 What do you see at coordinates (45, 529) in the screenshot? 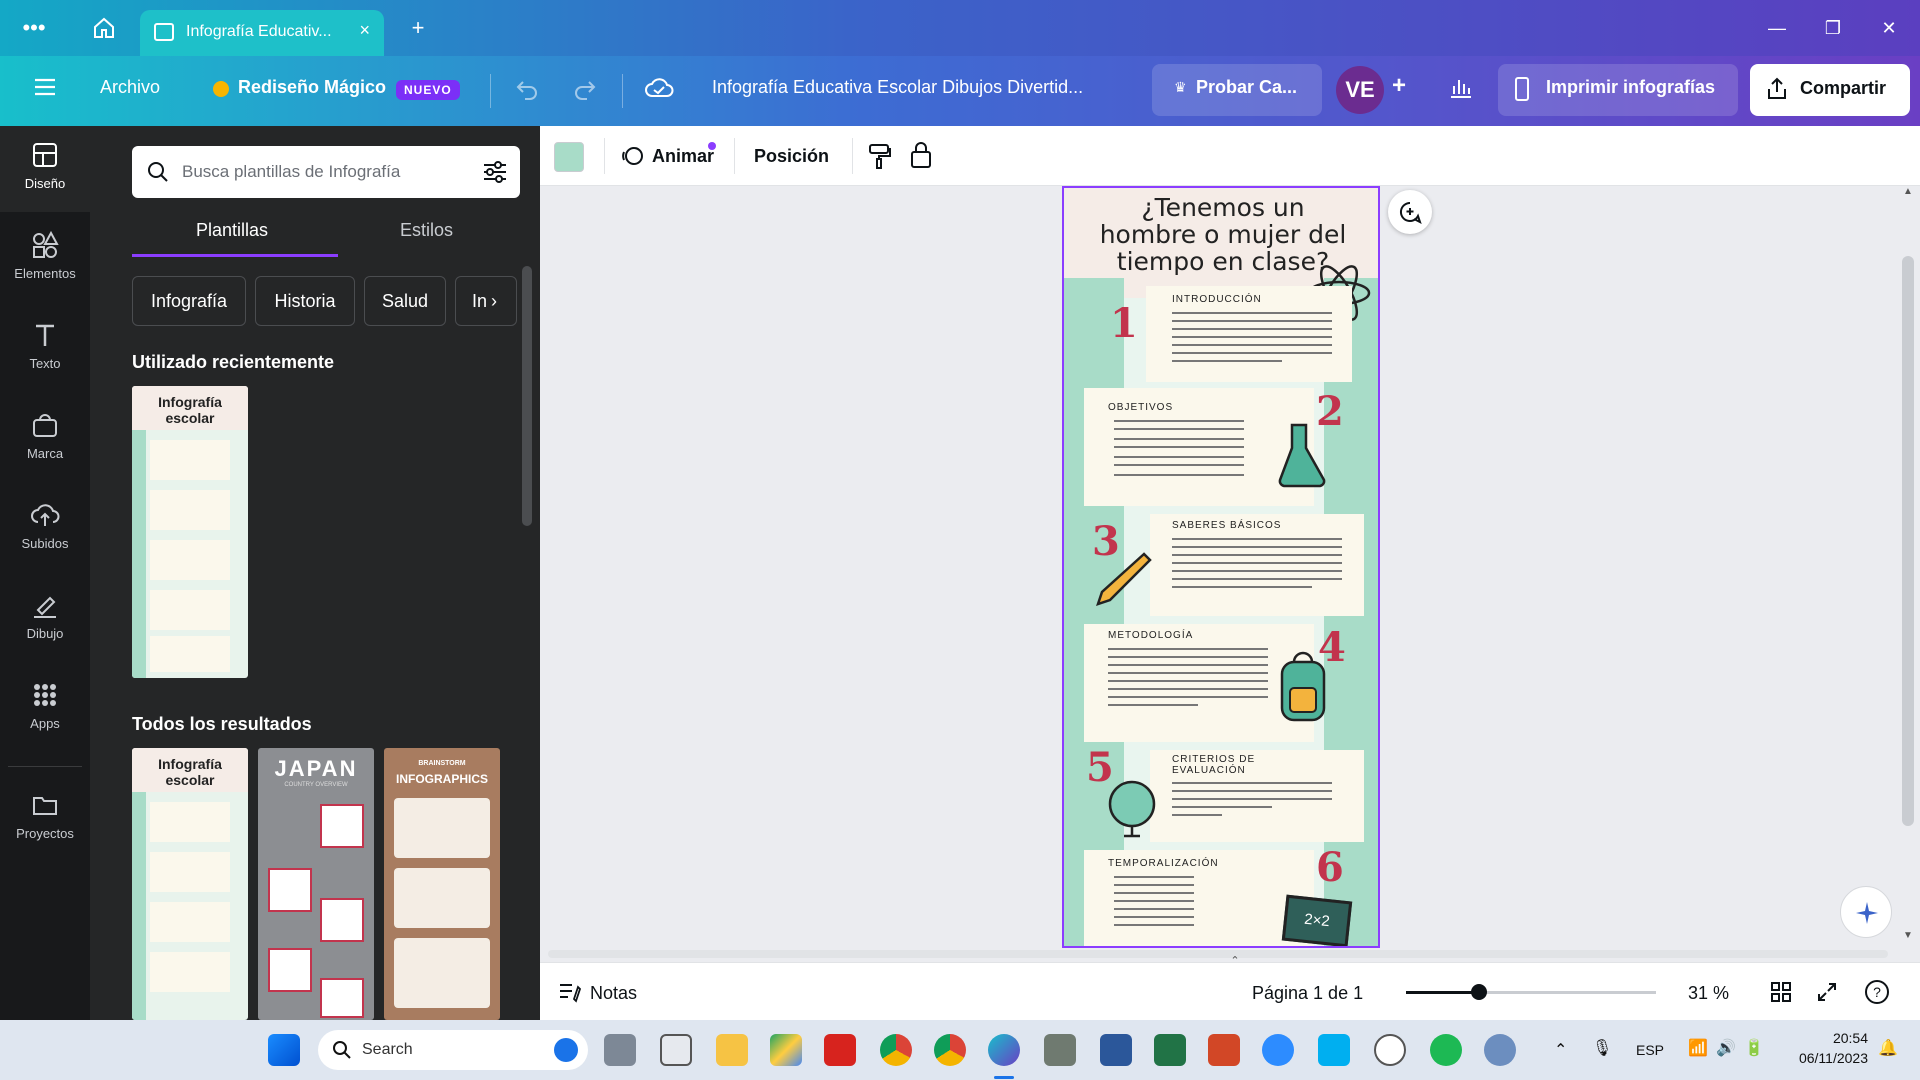
I see `rail-item-uploads: Subidos` at bounding box center [45, 529].